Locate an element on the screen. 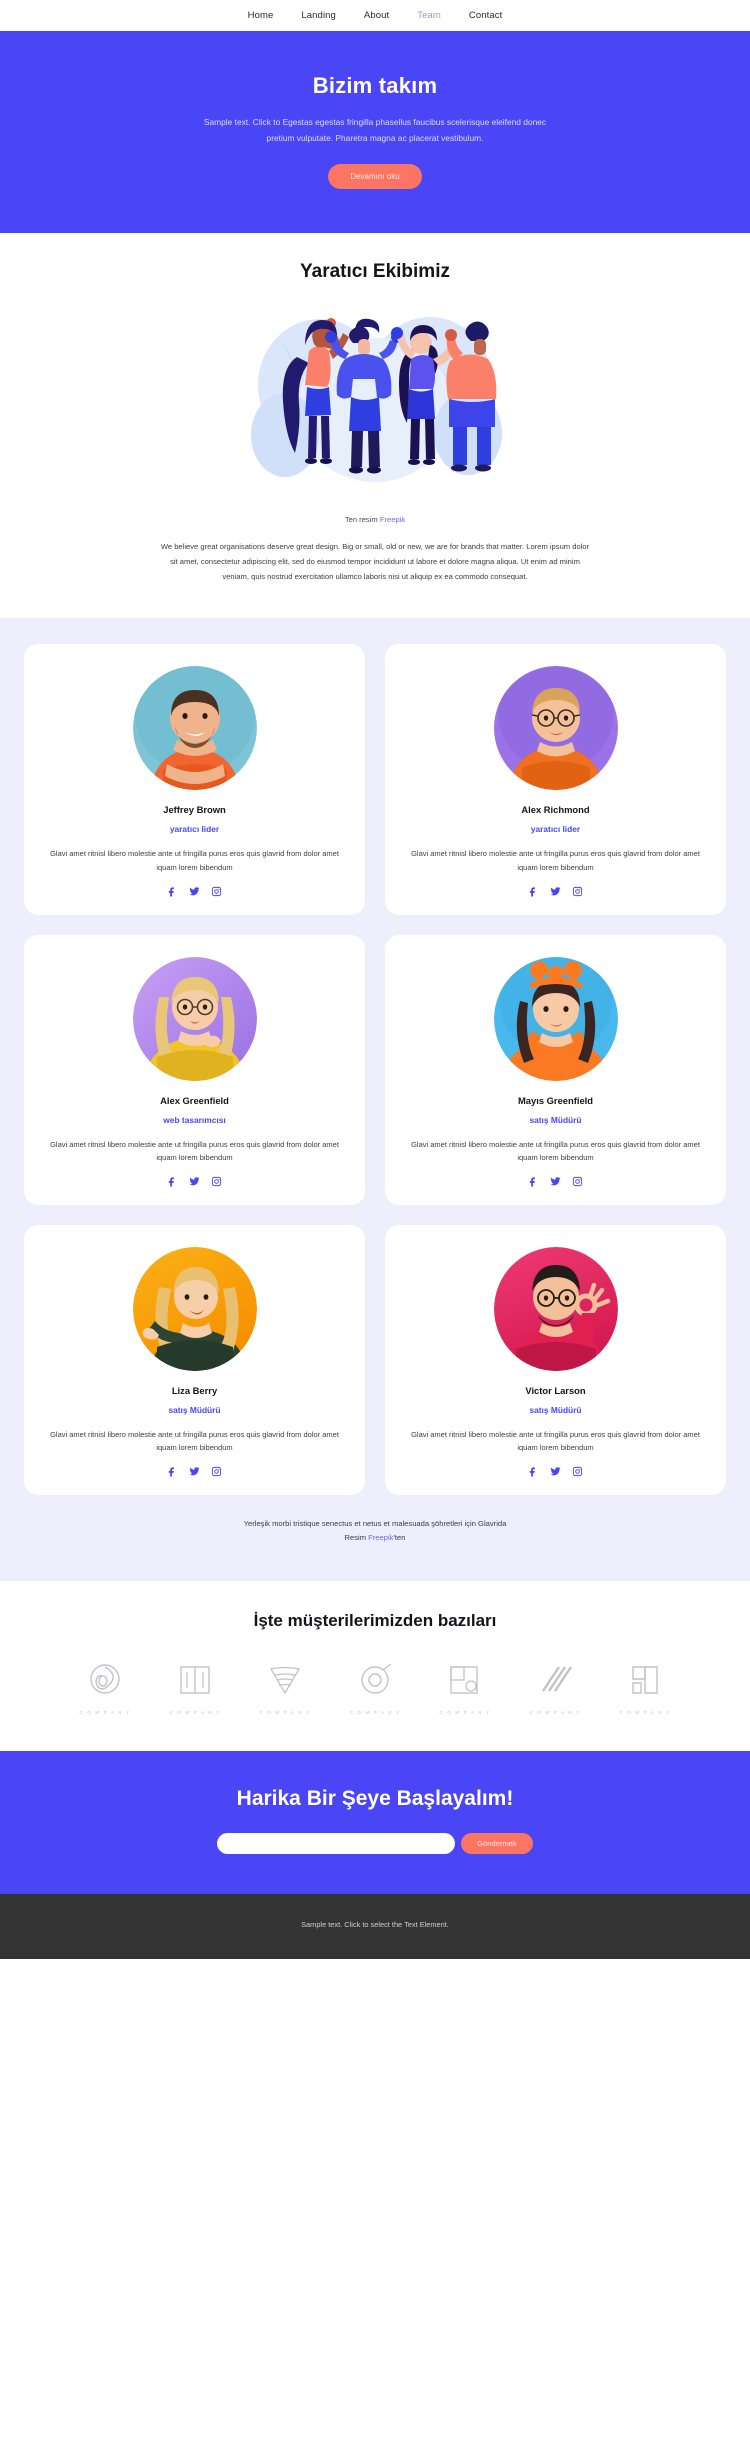  logo-waves-icon is located at coordinates (285, 1680).